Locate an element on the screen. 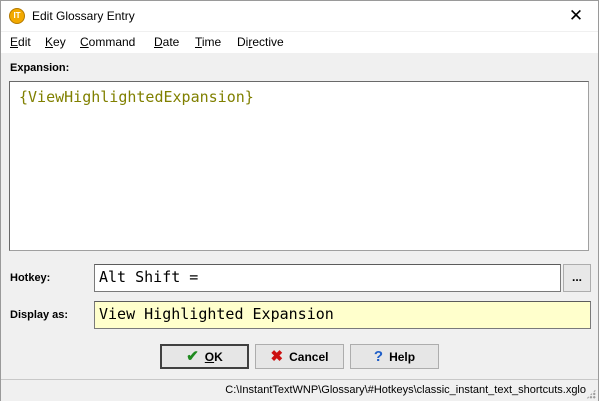 The width and height of the screenshot is (599, 401). menu-edit-rest: dit is located at coordinates (24, 42).